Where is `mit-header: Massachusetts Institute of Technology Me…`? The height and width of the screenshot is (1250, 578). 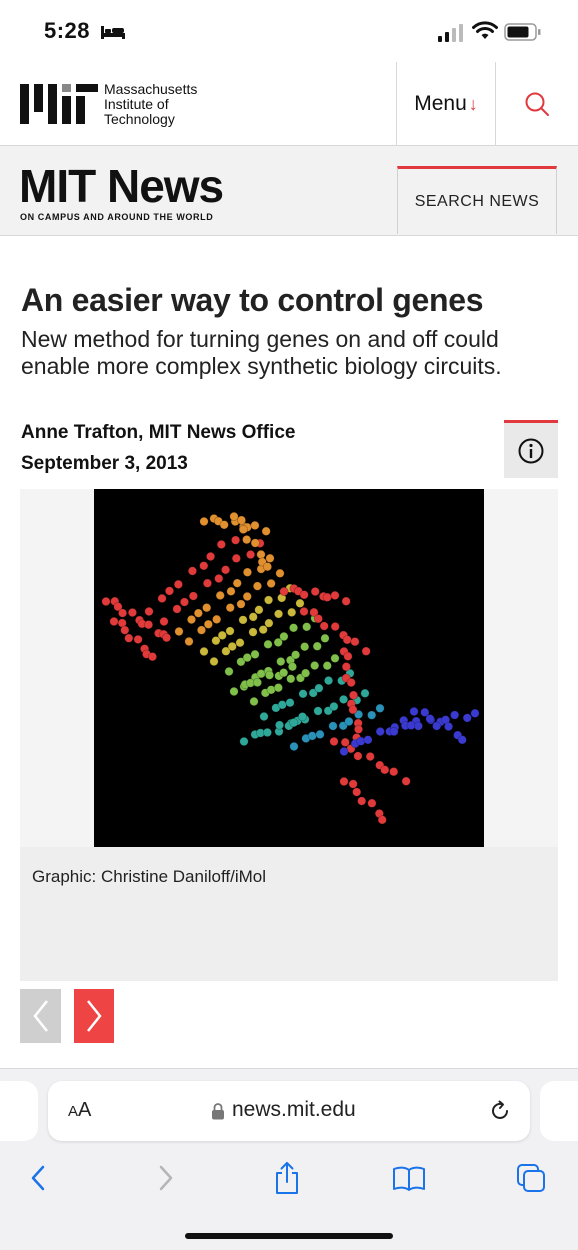
mit-header: Massachusetts Institute of Technology Me… is located at coordinates (289, 104).